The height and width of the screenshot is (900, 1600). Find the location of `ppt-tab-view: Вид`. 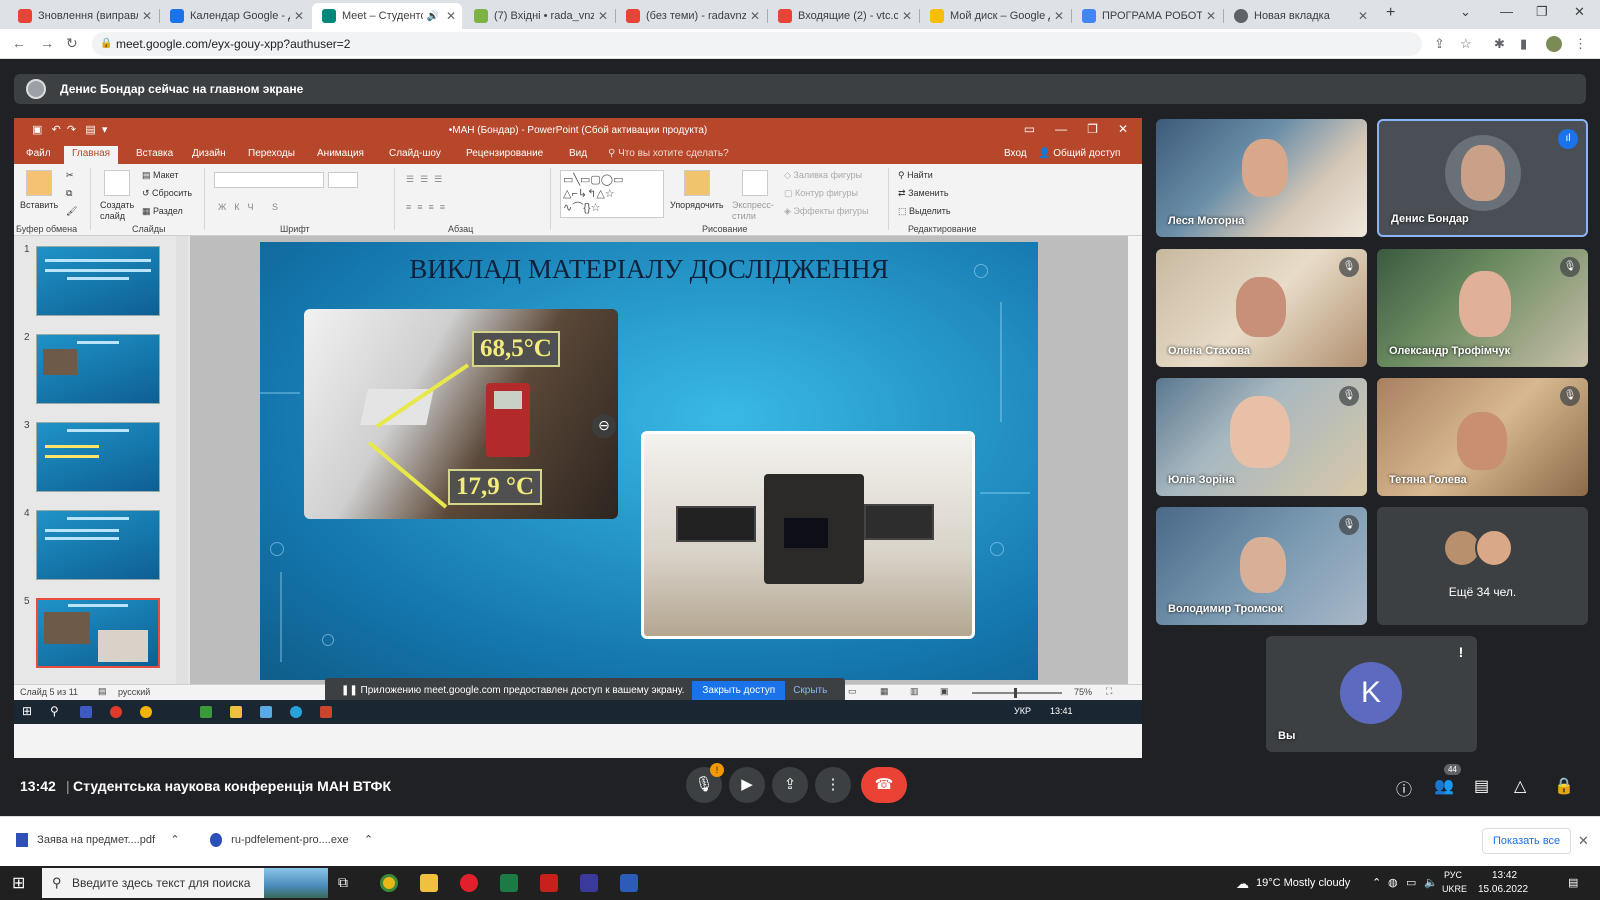

ppt-tab-view: Вид is located at coordinates (578, 153).